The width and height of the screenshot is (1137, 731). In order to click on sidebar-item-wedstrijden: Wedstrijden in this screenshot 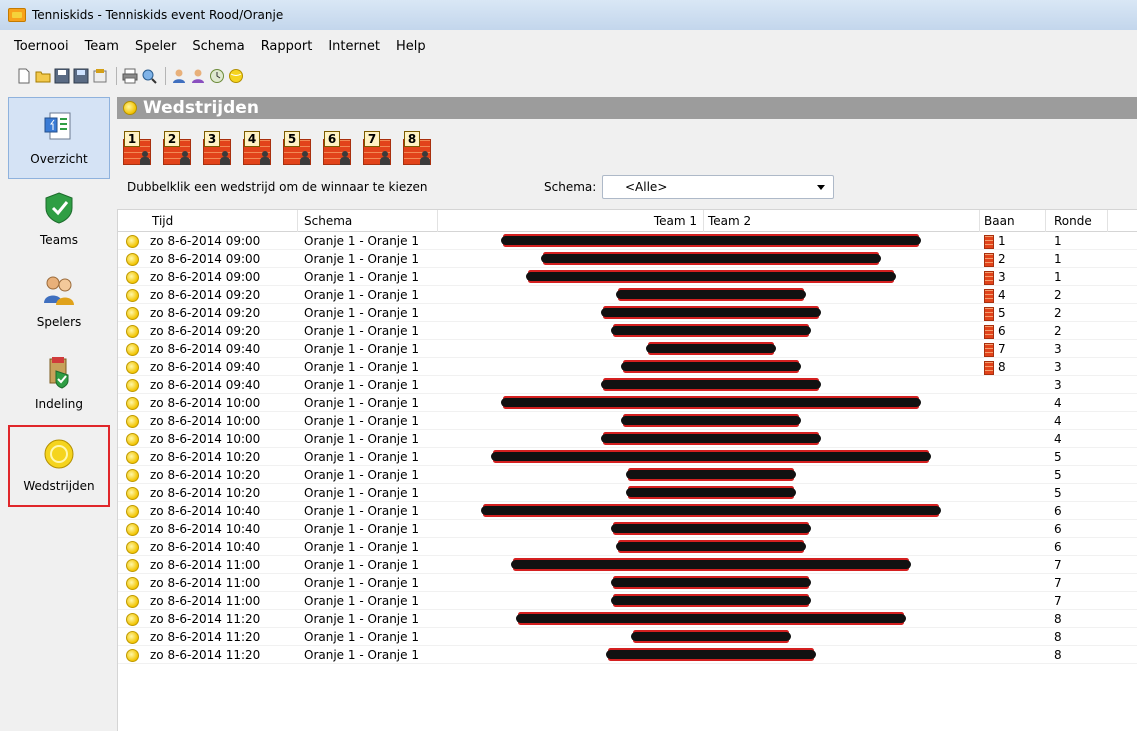, I will do `click(59, 466)`.